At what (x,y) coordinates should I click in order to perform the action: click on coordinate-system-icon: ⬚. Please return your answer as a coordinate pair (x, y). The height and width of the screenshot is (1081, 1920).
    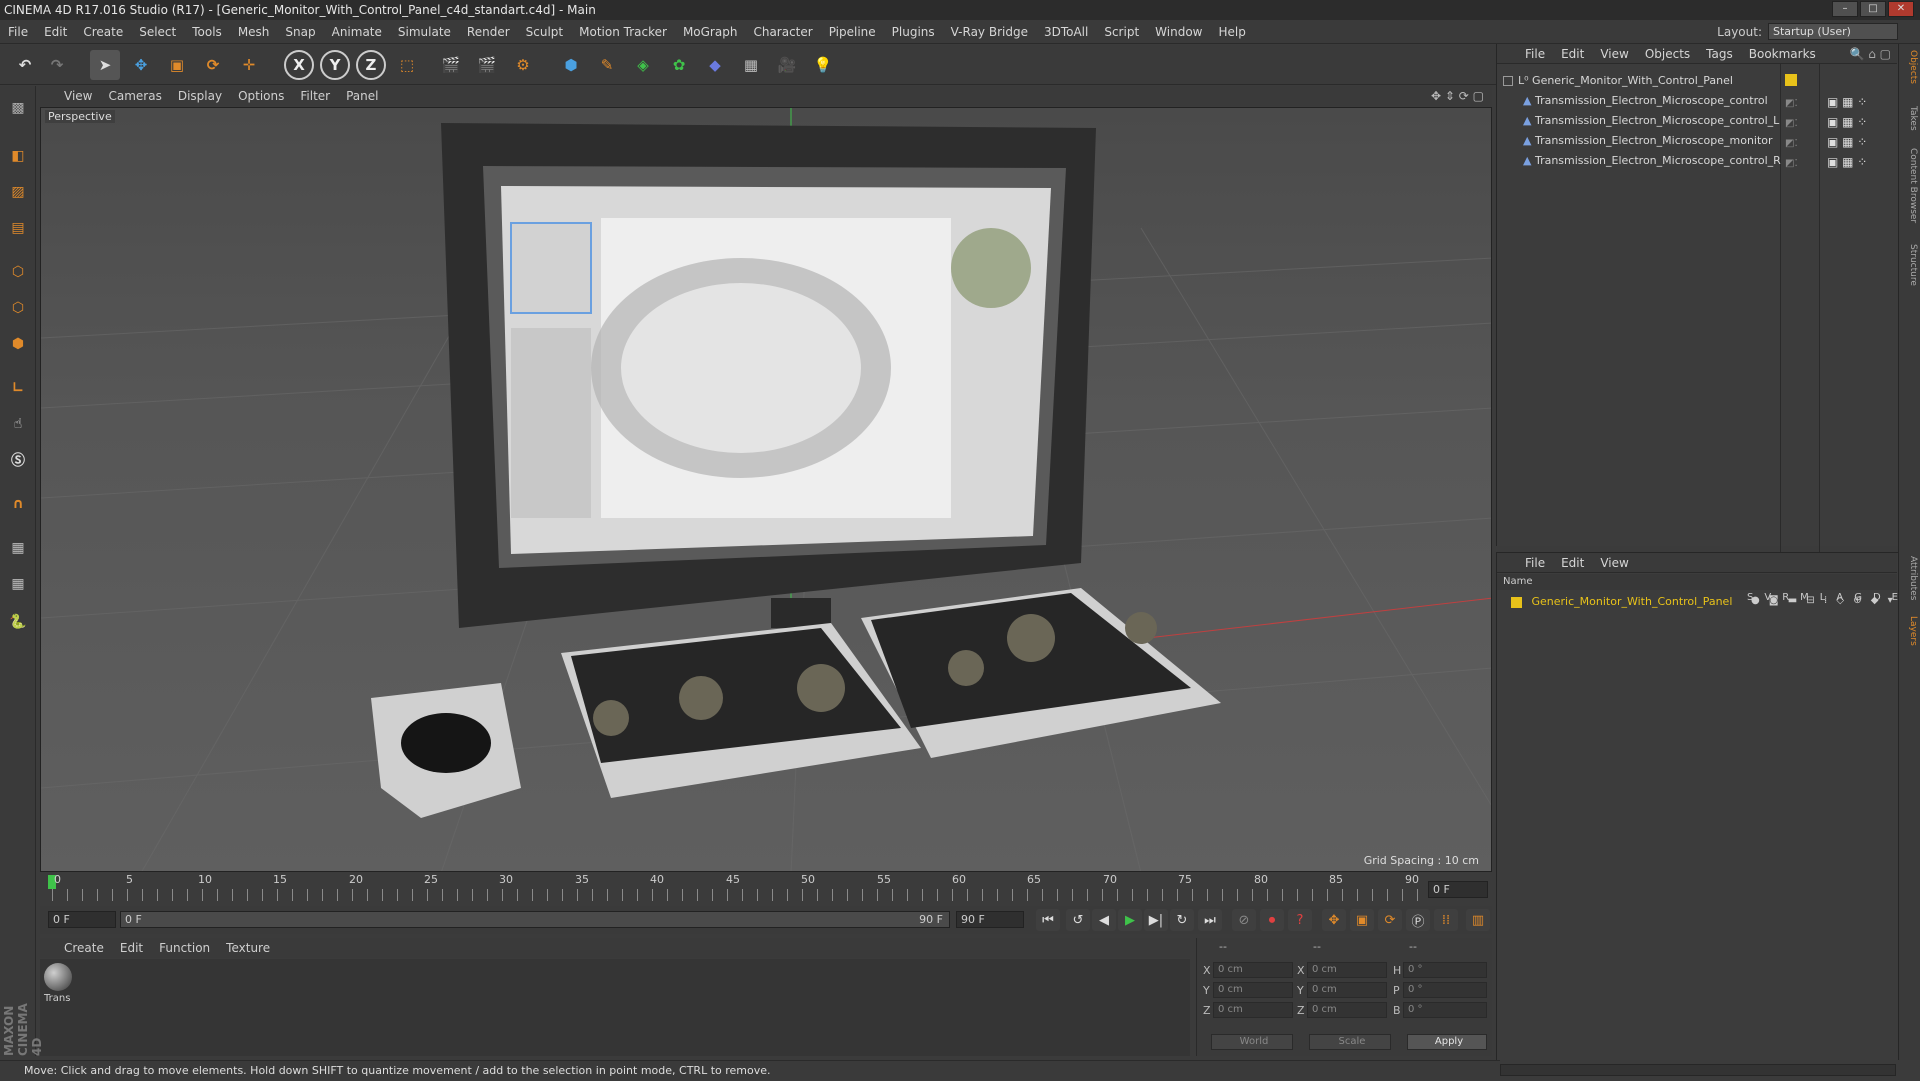
    Looking at the image, I should click on (407, 65).